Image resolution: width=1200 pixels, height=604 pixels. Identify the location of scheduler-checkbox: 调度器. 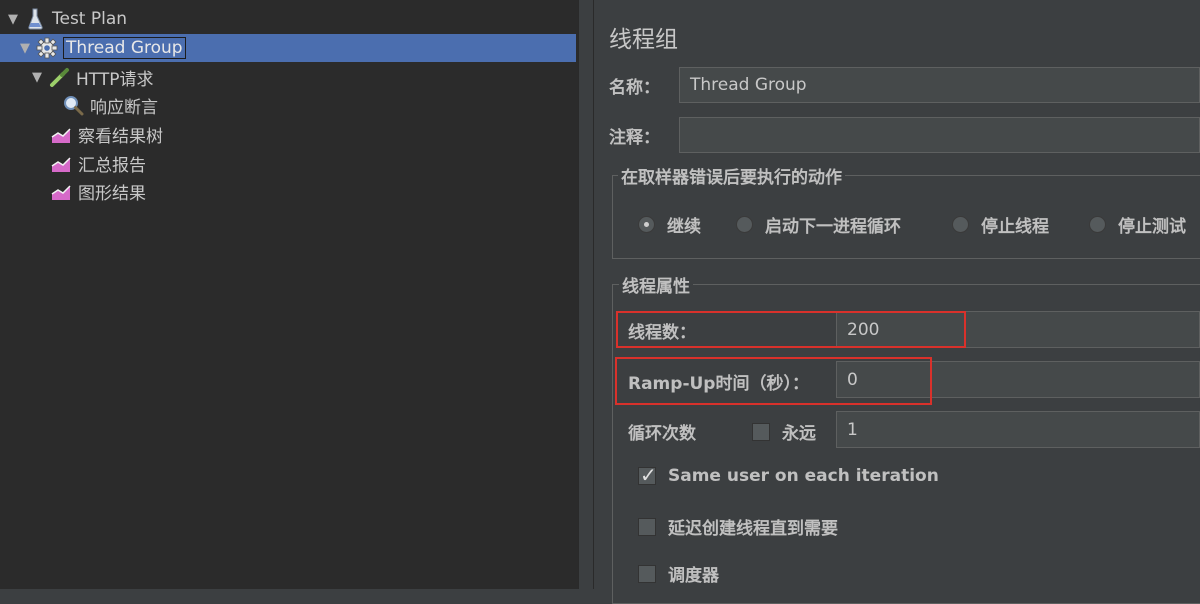
(678, 573).